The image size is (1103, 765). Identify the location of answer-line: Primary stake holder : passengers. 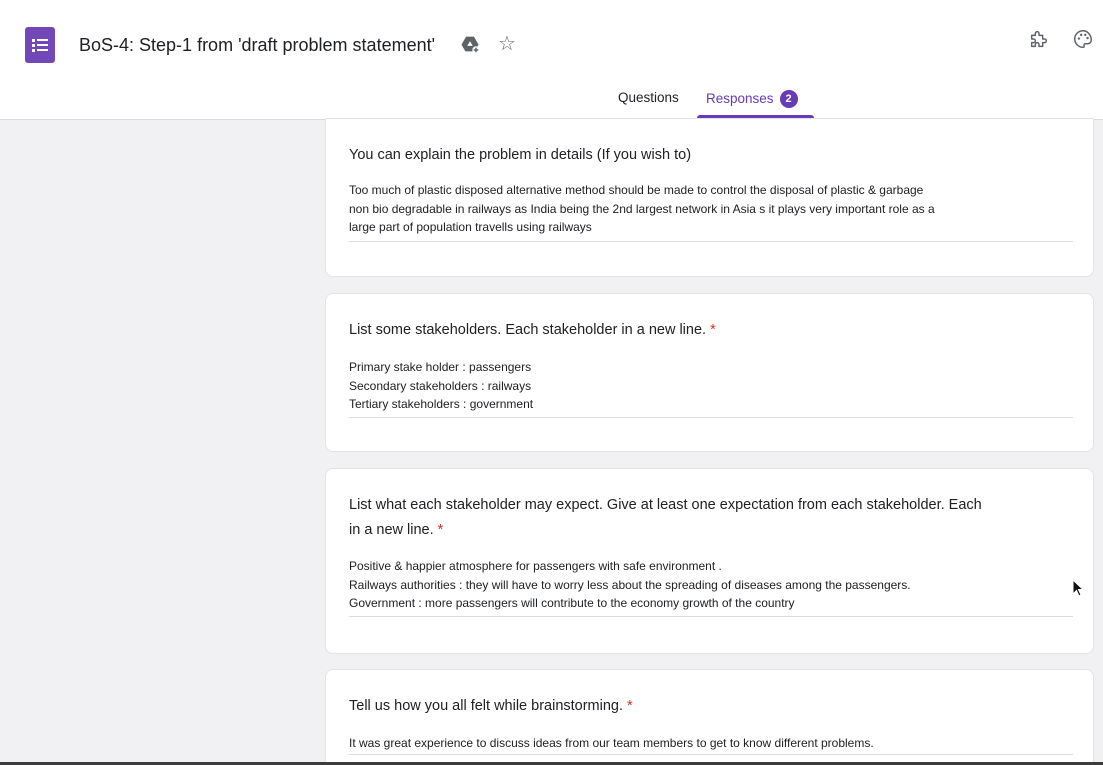
(440, 367).